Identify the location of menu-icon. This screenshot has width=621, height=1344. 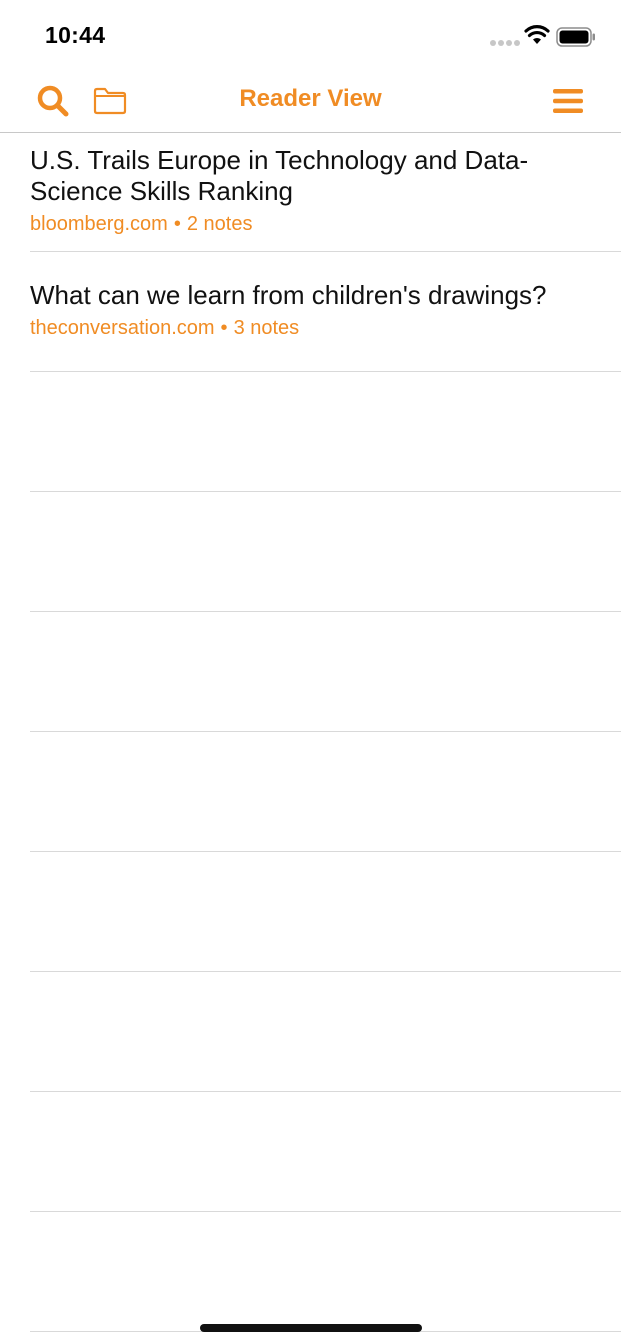
(568, 101).